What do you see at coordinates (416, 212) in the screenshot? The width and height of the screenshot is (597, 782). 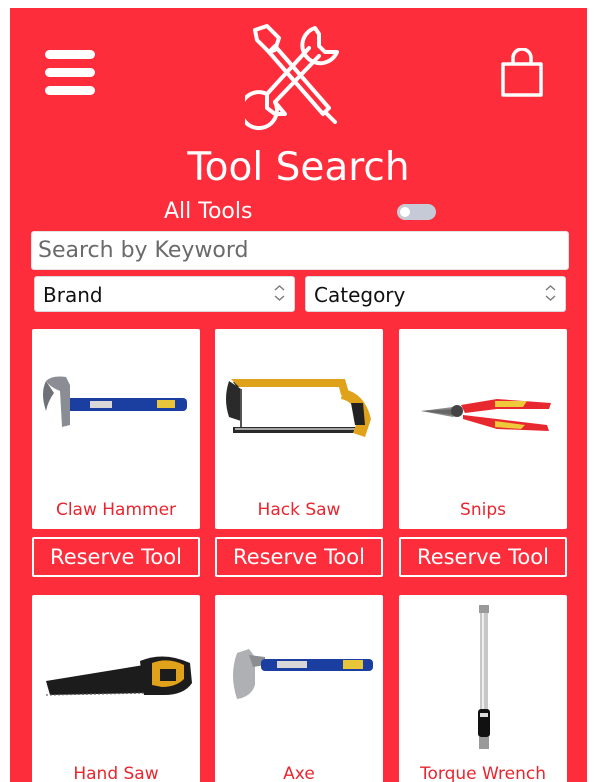 I see `all-tools-toggle` at bounding box center [416, 212].